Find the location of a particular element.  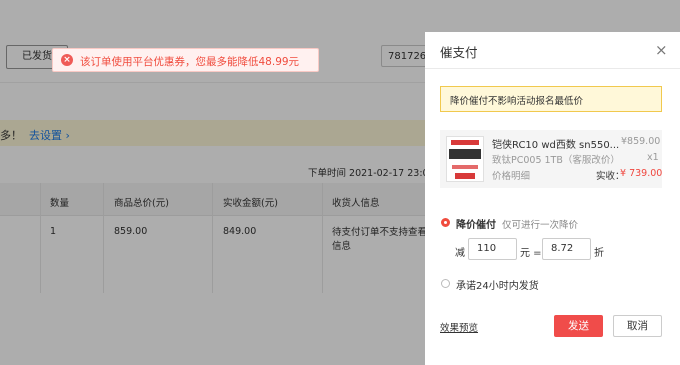

watermark-text: 什么值得买 is located at coordinates (613, 348).